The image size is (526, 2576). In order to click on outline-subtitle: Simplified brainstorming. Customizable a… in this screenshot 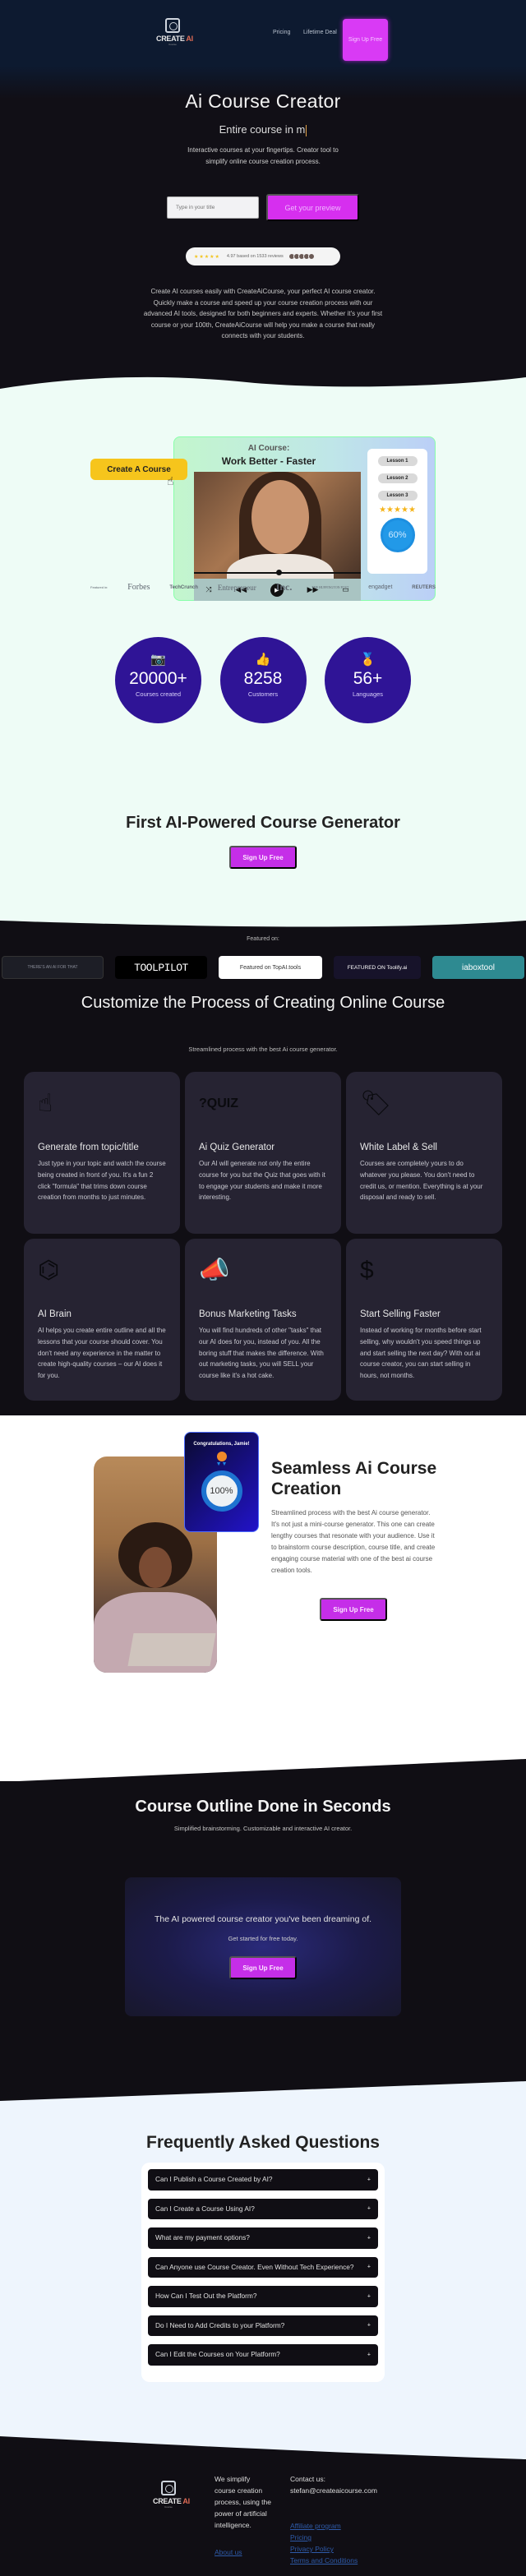, I will do `click(263, 1829)`.